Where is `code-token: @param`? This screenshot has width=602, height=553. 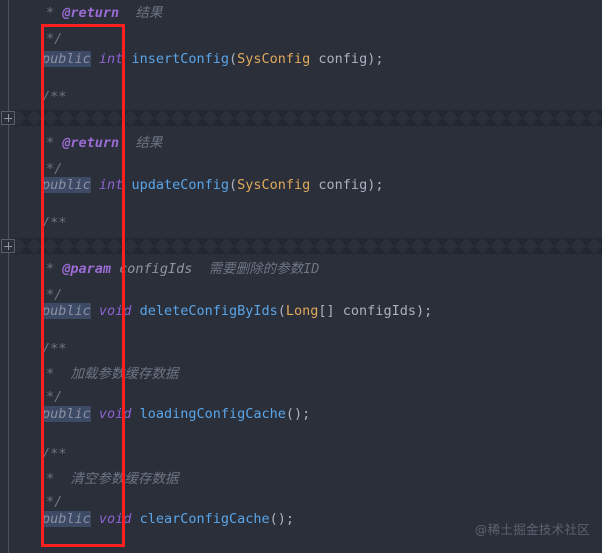 code-token: @param is located at coordinates (87, 269).